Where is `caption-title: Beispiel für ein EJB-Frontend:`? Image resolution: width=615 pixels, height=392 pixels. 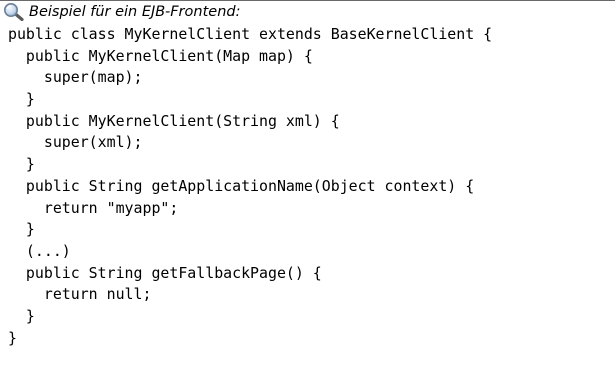
caption-title: Beispiel für ein EJB-Frontend: is located at coordinates (135, 12).